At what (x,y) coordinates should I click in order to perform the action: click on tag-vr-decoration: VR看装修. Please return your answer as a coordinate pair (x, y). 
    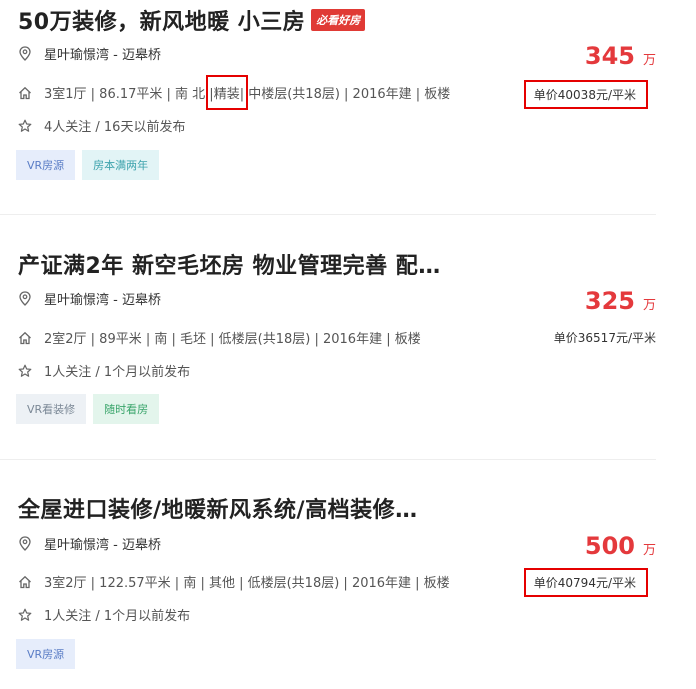
    Looking at the image, I should click on (51, 409).